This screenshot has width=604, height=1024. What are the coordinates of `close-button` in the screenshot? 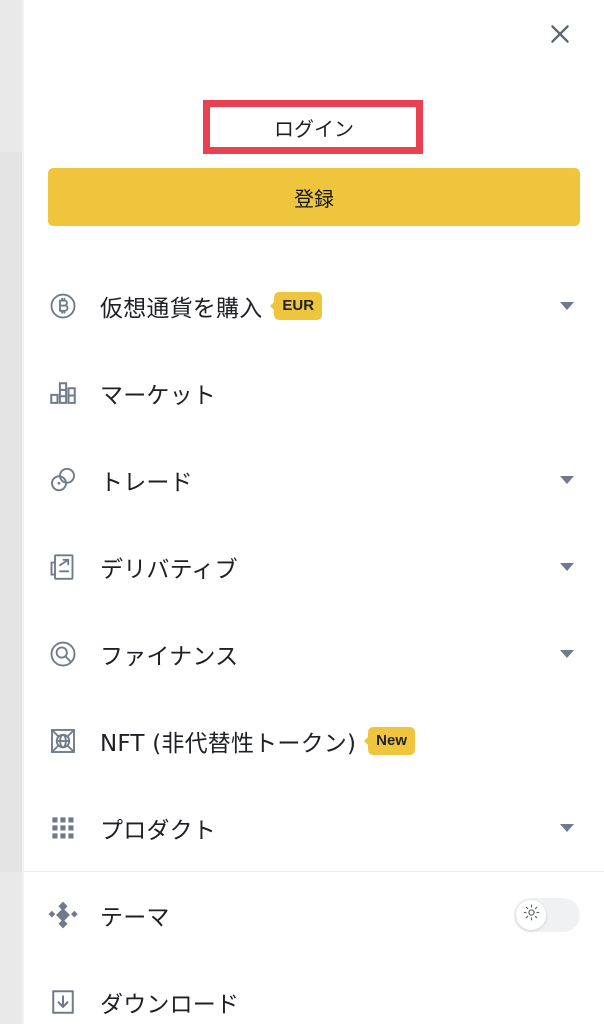 It's located at (560, 34).